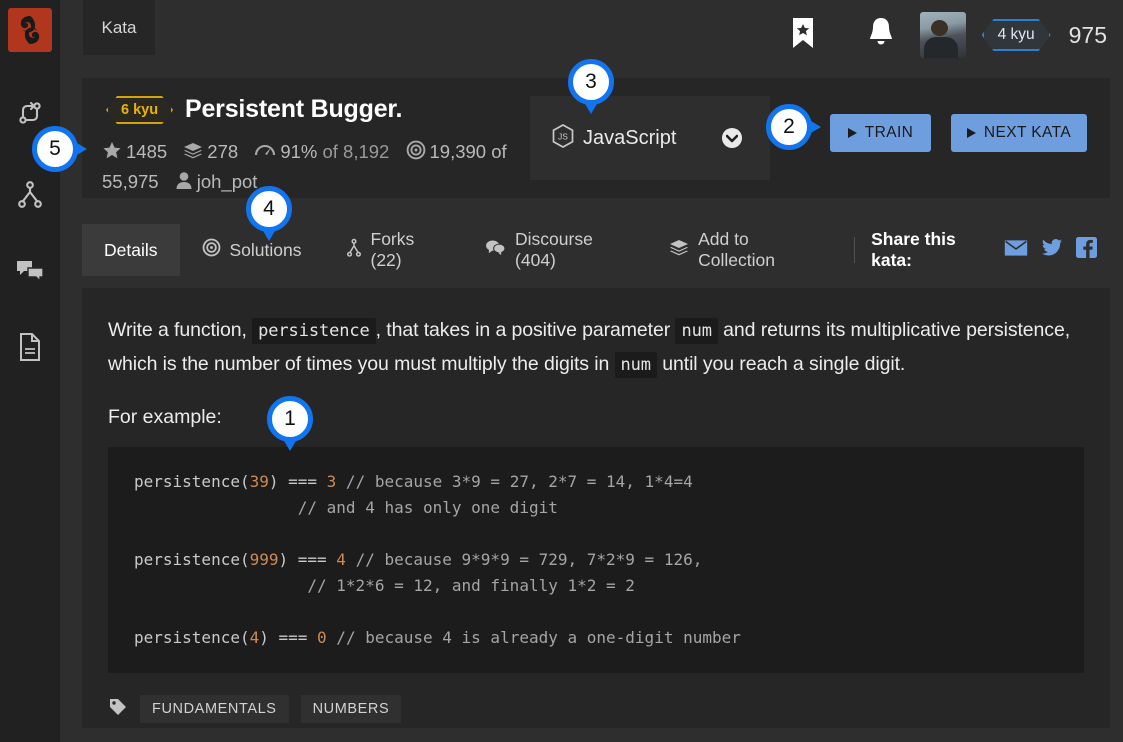 This screenshot has width=1123, height=742. I want to click on tag-item: NUMBERS, so click(351, 709).